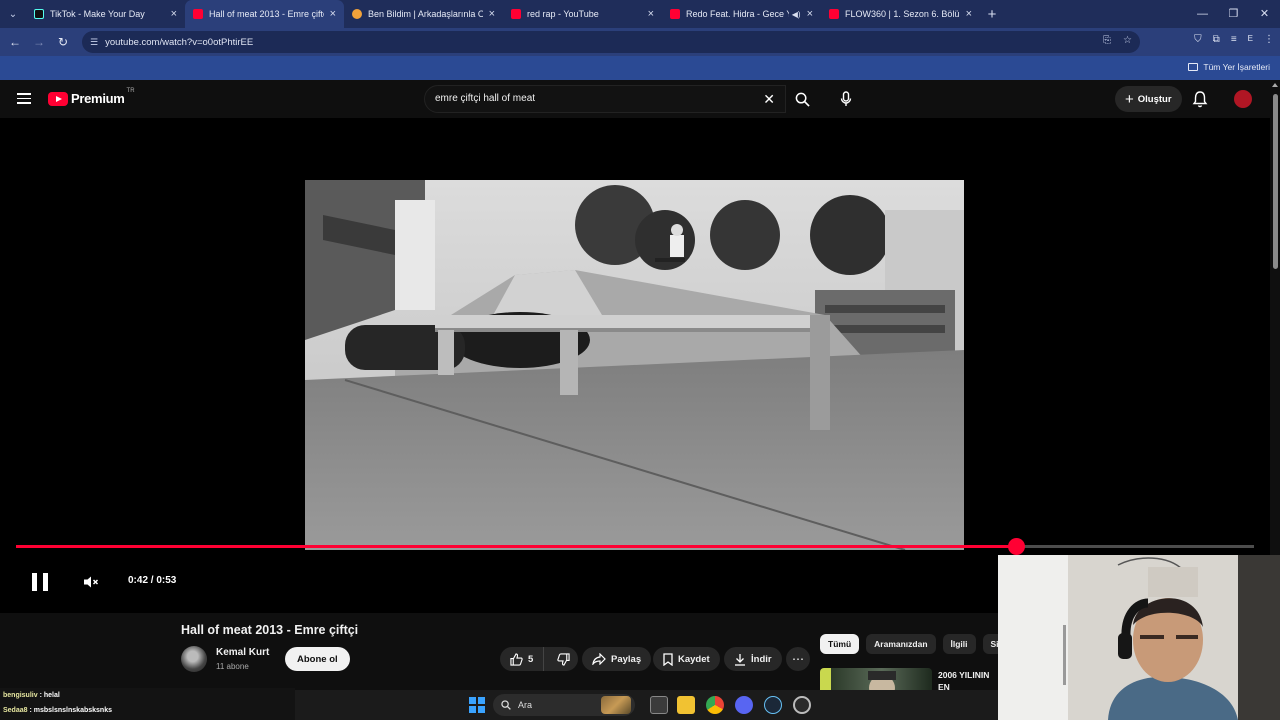 The height and width of the screenshot is (720, 1280). What do you see at coordinates (1234, 39) in the screenshot?
I see `media-queue-icon: ≡` at bounding box center [1234, 39].